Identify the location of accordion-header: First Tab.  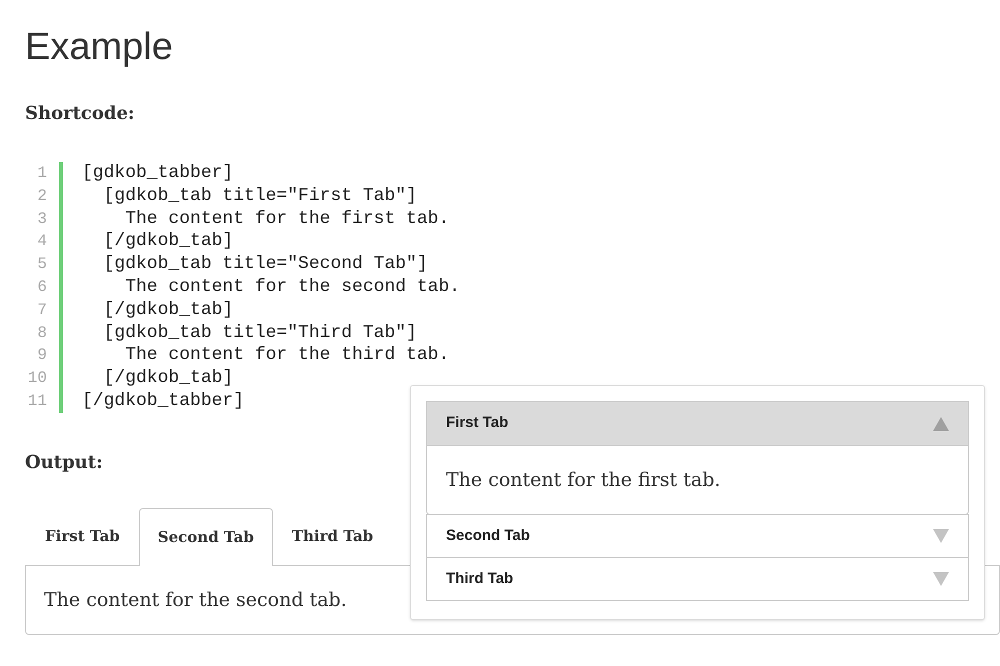
(697, 423).